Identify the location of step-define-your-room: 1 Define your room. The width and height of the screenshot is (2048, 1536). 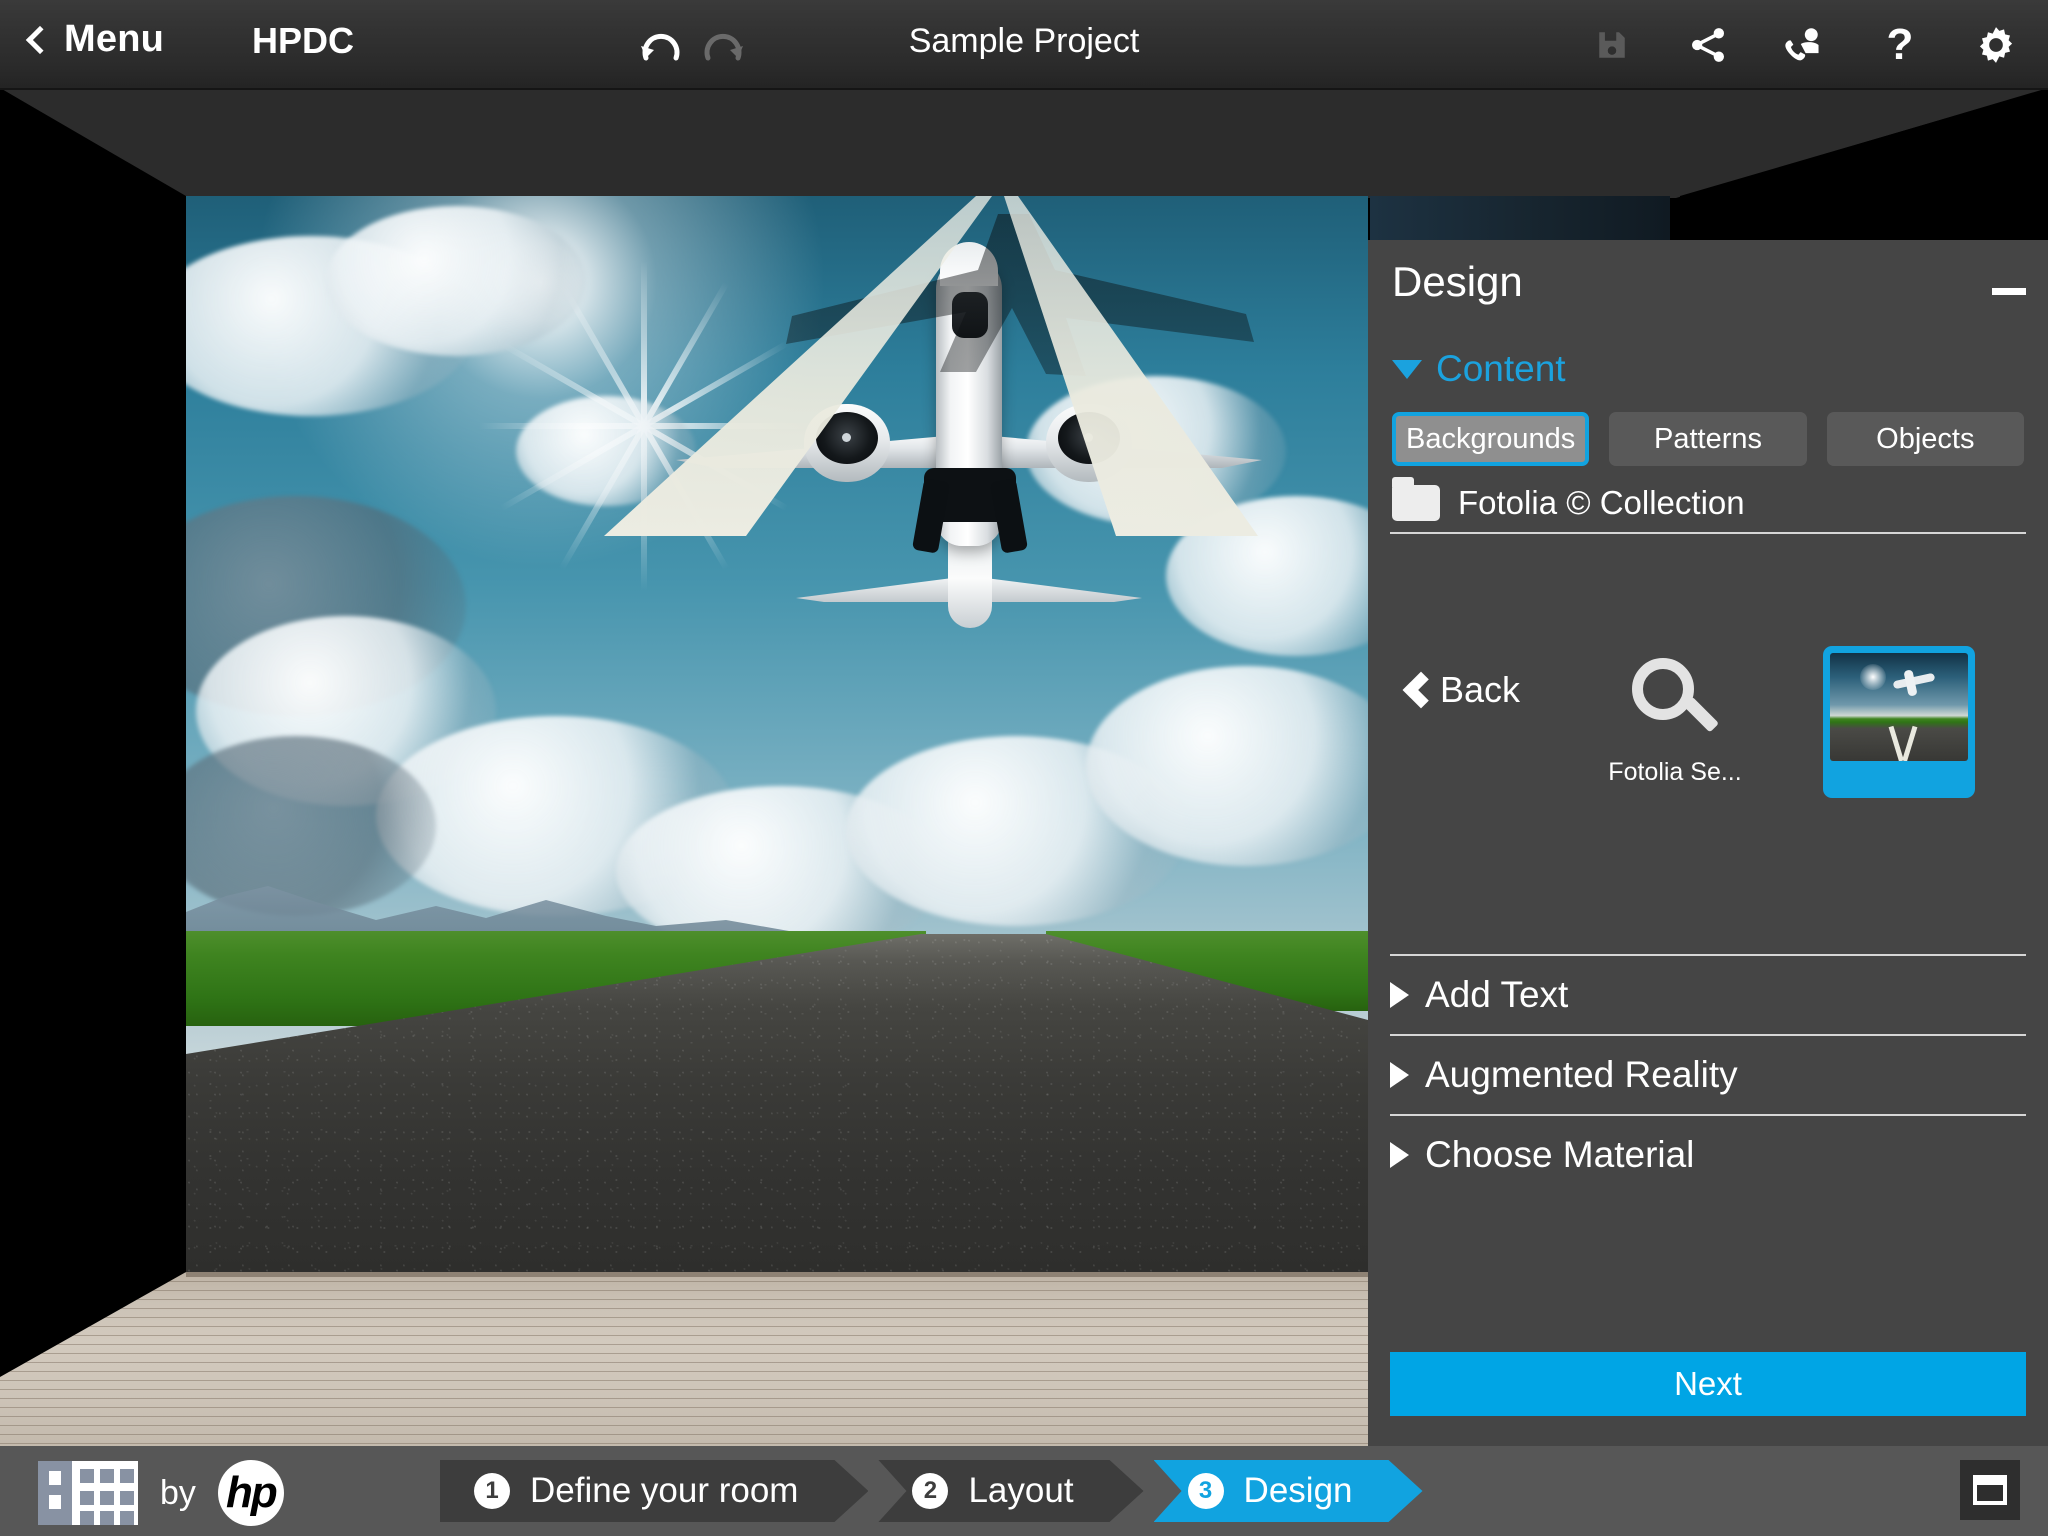
(654, 1491).